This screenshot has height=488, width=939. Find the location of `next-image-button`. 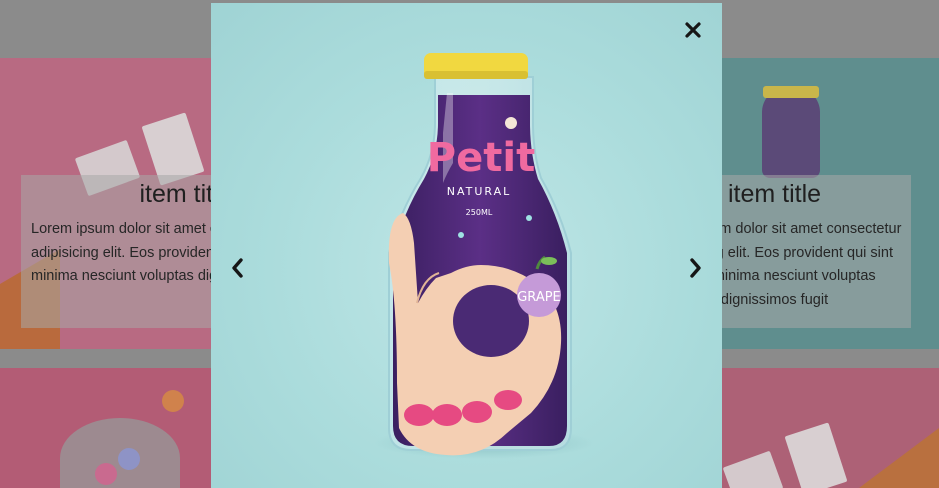

next-image-button is located at coordinates (695, 268).